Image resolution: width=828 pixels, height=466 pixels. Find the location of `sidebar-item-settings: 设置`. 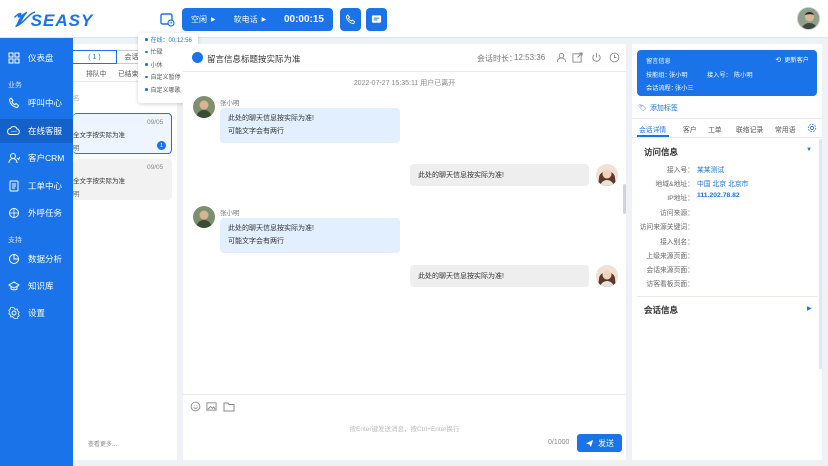

sidebar-item-settings: 设置 is located at coordinates (36, 313).